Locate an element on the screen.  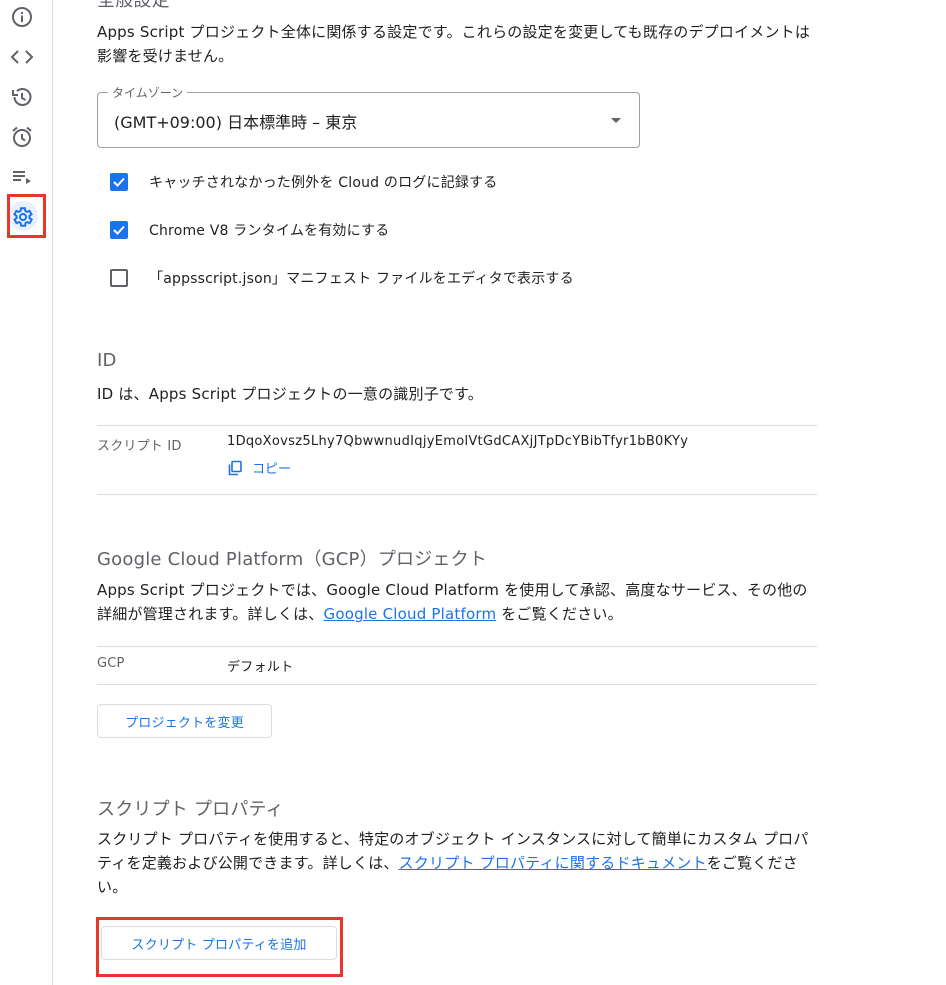
gcp-link: Google Cloud Platform is located at coordinates (410, 614).